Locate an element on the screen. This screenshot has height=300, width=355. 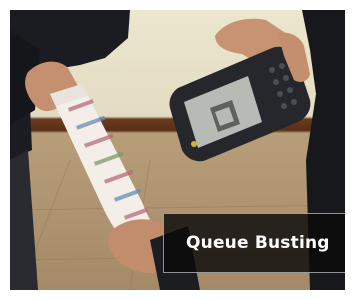
scanner-indicator is located at coordinates (194, 144).